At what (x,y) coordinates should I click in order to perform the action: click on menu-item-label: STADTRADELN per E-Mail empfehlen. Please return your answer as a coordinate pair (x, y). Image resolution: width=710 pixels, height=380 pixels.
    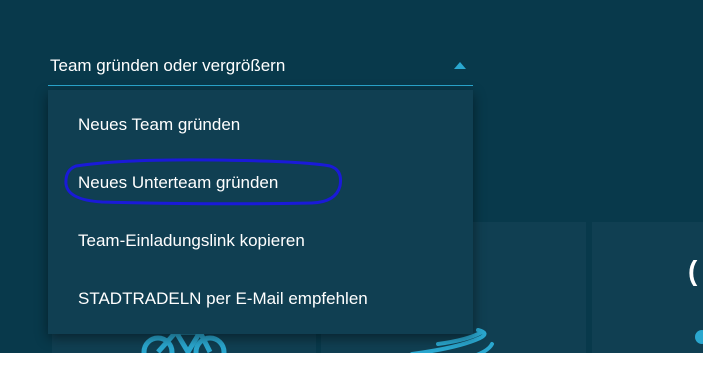
    Looking at the image, I should click on (223, 298).